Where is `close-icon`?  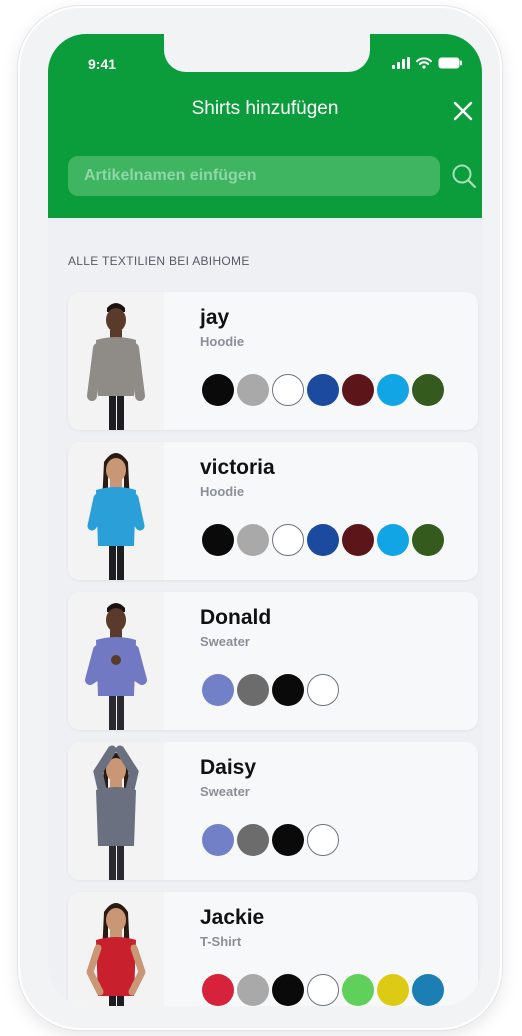
close-icon is located at coordinates (463, 111).